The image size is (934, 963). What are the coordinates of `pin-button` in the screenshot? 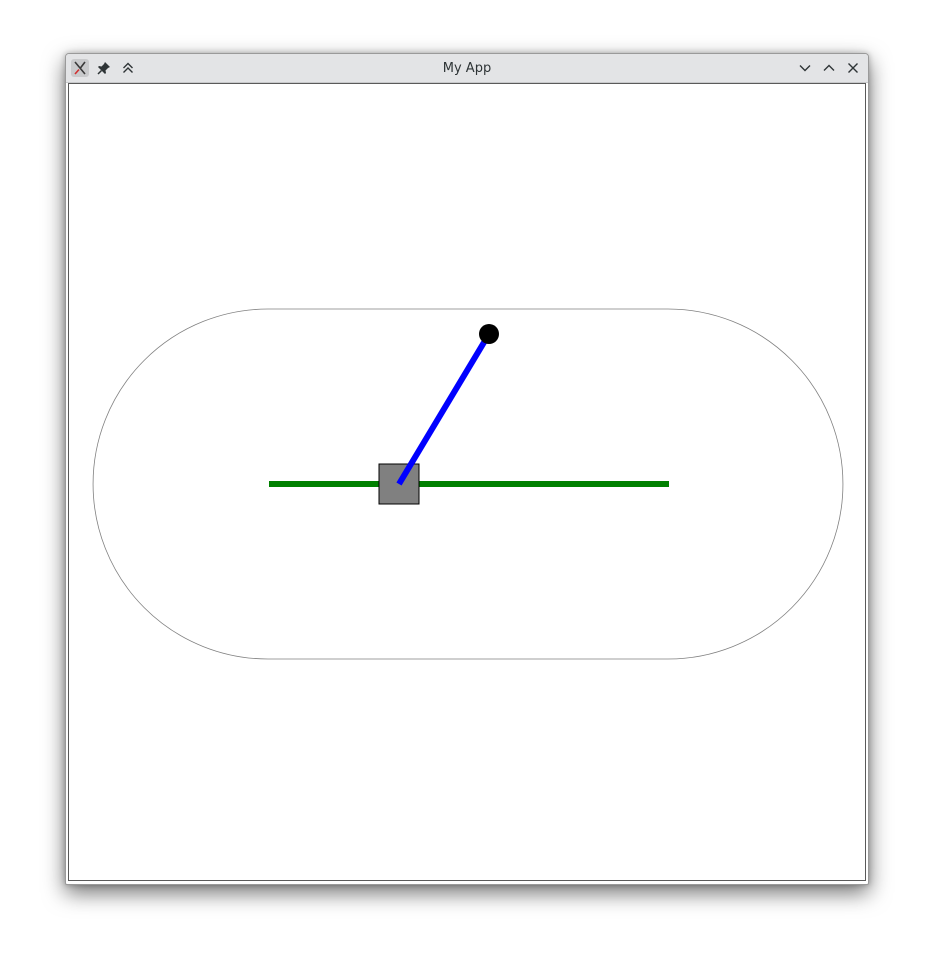 It's located at (104, 68).